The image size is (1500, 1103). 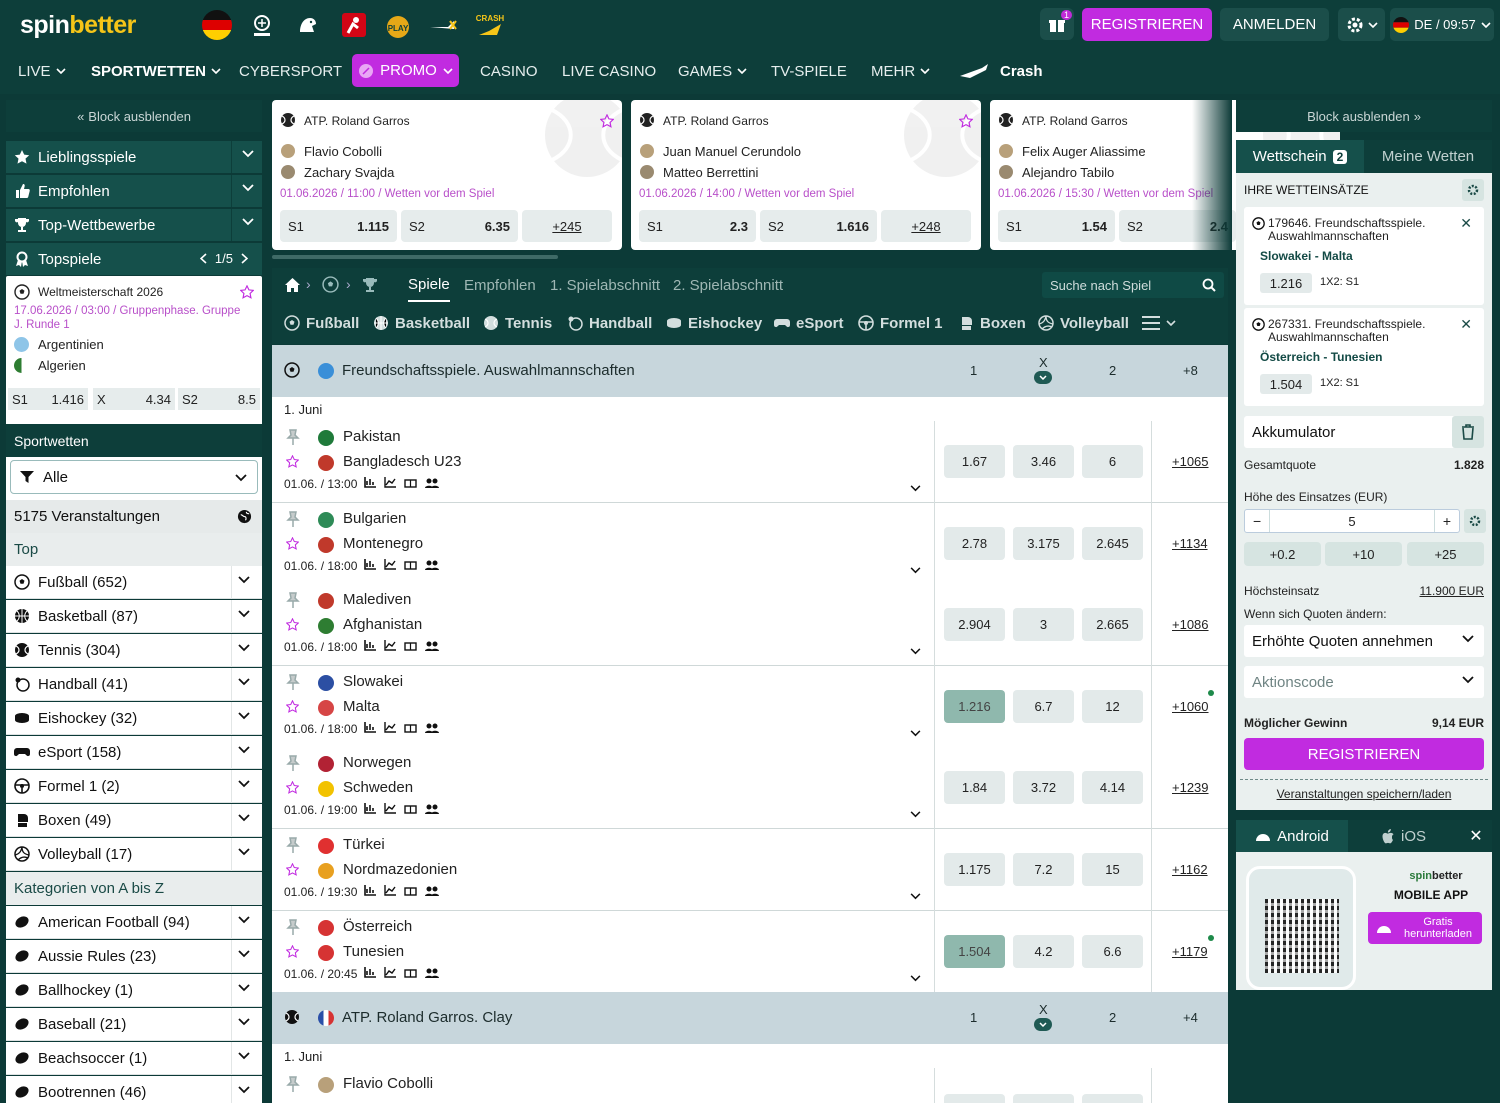 I want to click on download-app-button: Gratis herunterladen, so click(x=1425, y=928).